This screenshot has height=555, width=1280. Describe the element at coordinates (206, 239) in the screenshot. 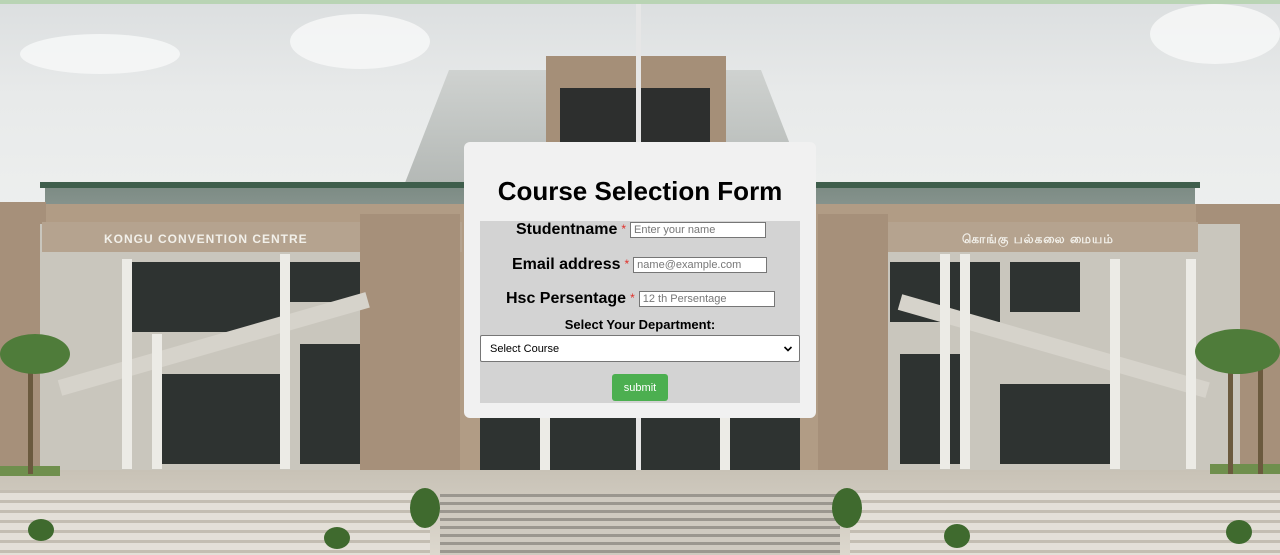

I see `sign-left: KONGU CONVENTION CENTRE` at that location.